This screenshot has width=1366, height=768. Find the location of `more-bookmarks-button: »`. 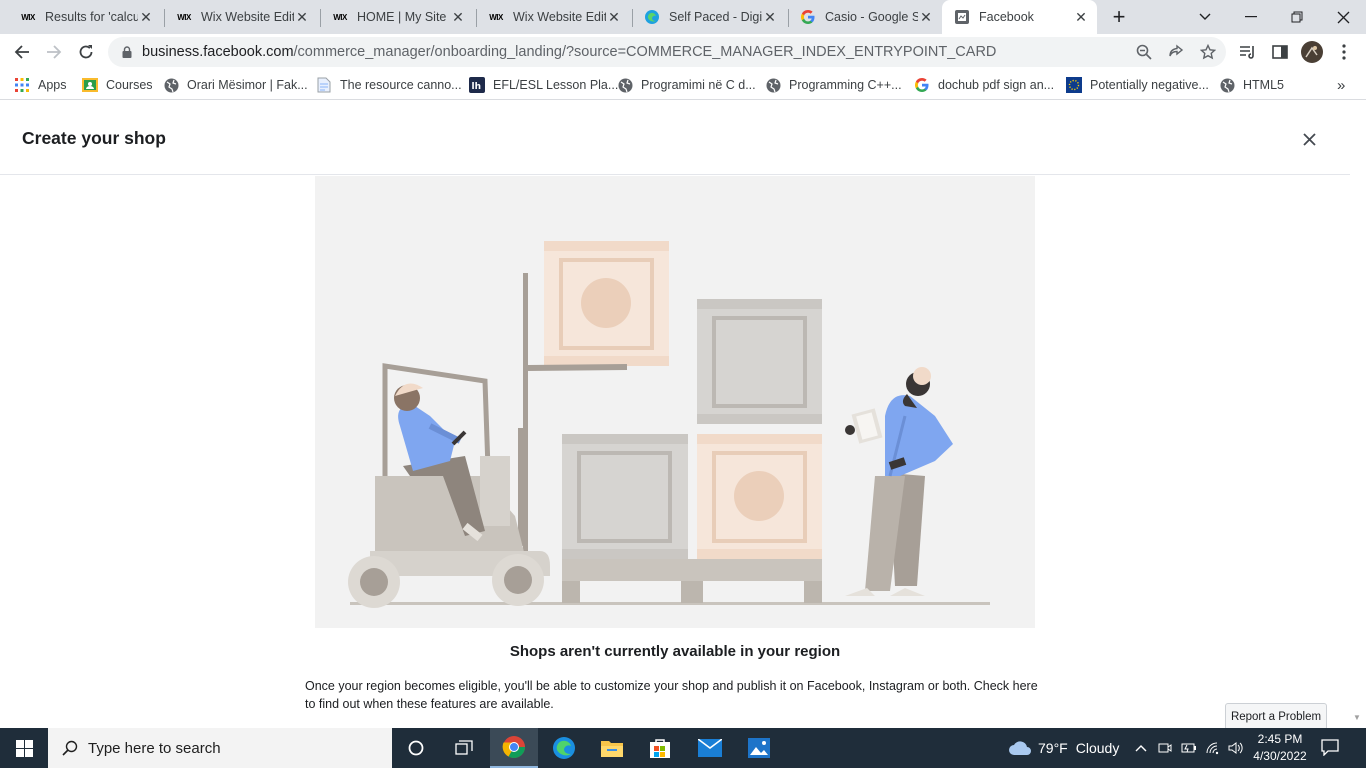

more-bookmarks-button: » is located at coordinates (1341, 85).